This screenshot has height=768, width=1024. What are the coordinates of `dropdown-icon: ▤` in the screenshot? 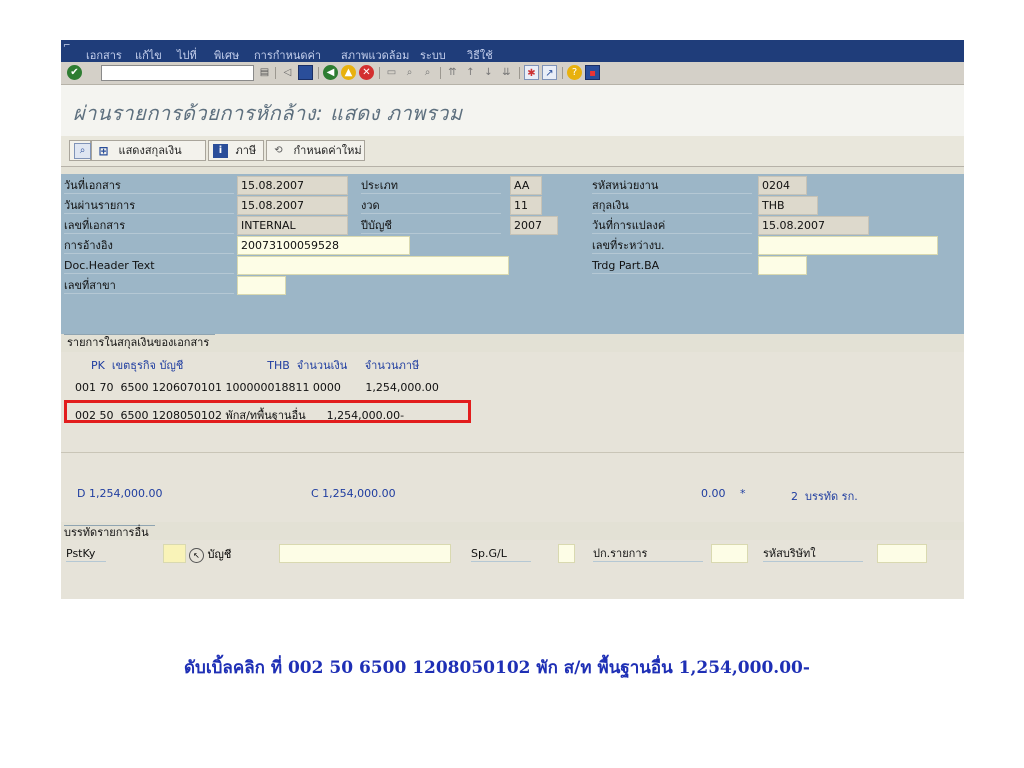 It's located at (264, 72).